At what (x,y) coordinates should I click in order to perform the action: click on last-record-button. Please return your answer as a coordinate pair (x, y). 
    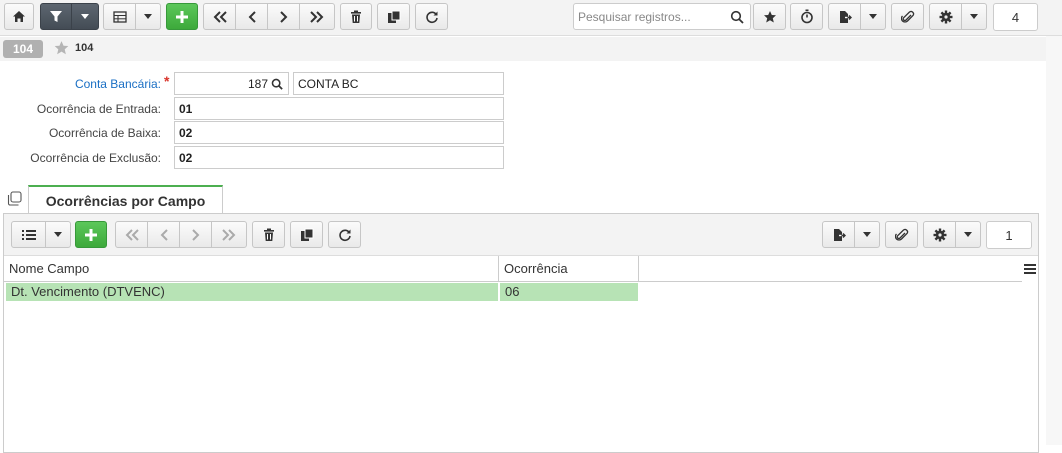
    Looking at the image, I should click on (317, 16).